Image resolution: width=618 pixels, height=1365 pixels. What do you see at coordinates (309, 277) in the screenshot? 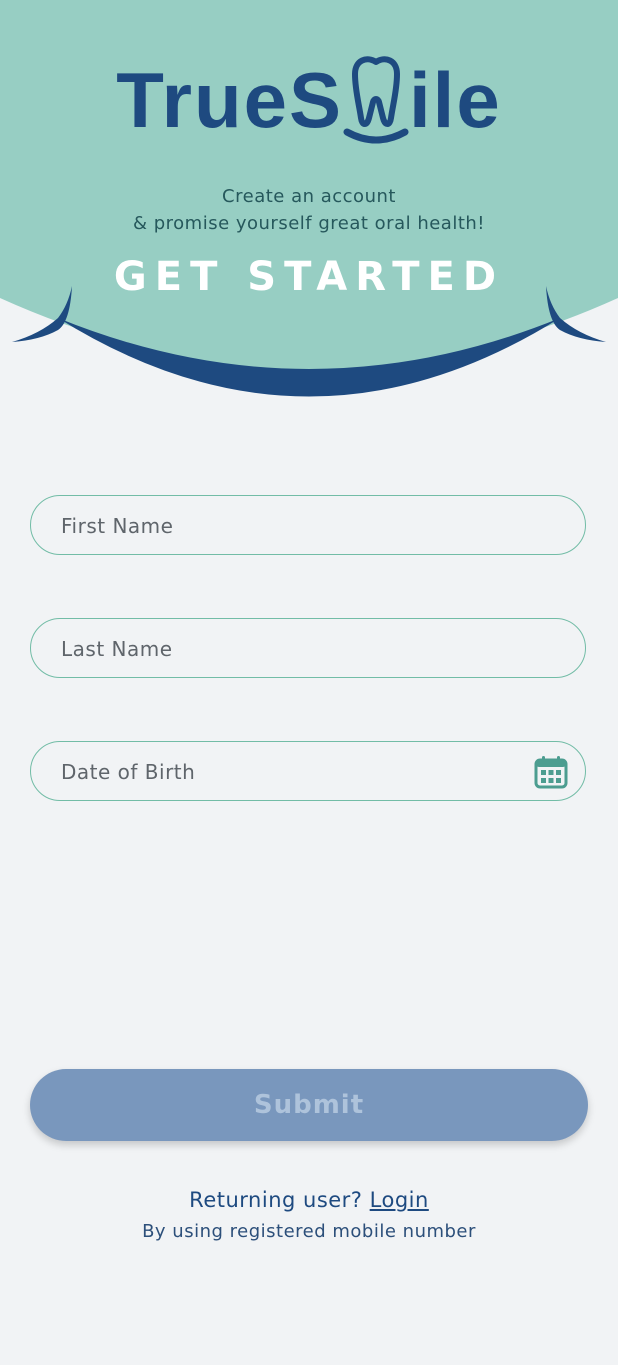
I see `page-title: GET STARTED` at bounding box center [309, 277].